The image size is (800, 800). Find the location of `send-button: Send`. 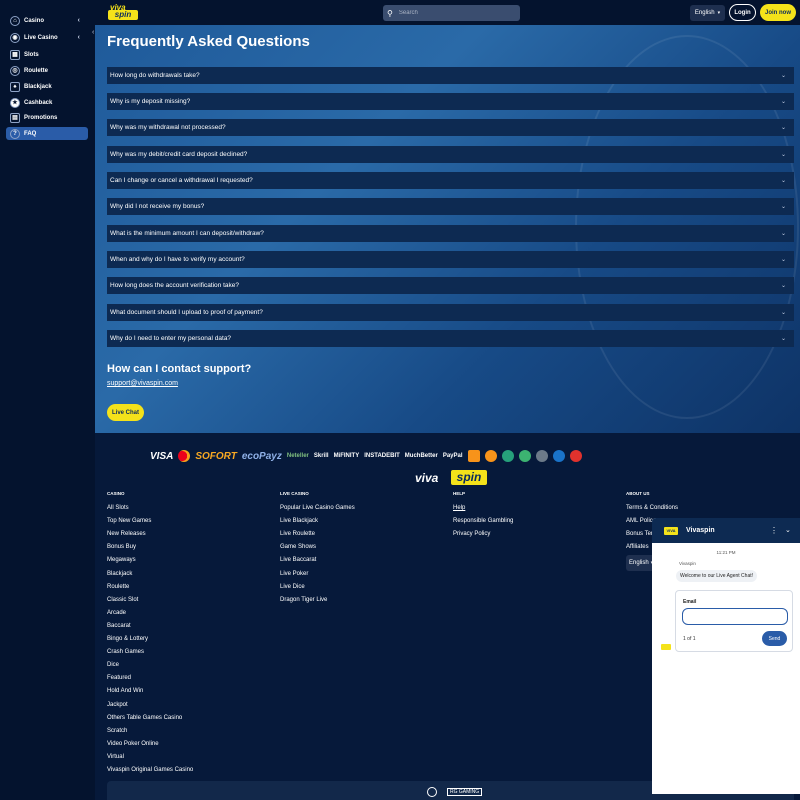

send-button: Send is located at coordinates (774, 638).